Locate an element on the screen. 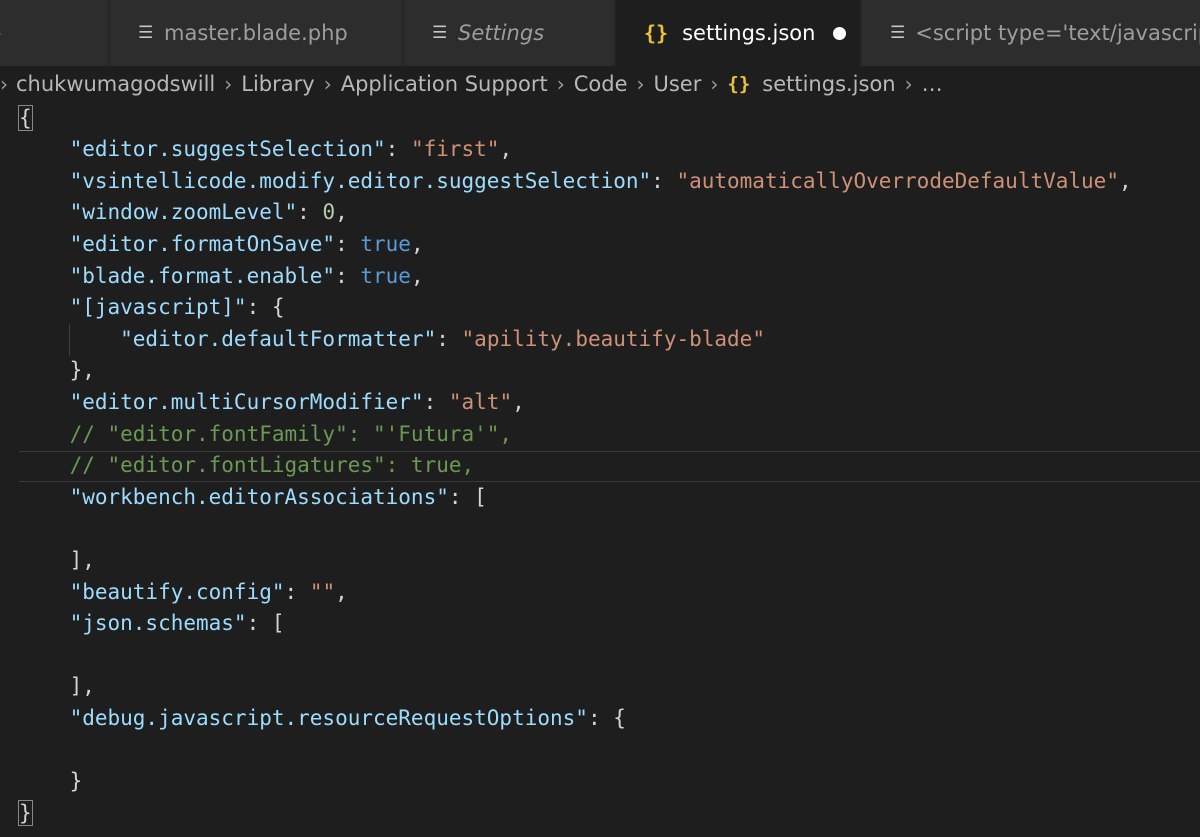 The width and height of the screenshot is (1200, 837). code-token: "editor.defaultFormatter" is located at coordinates (228, 338).